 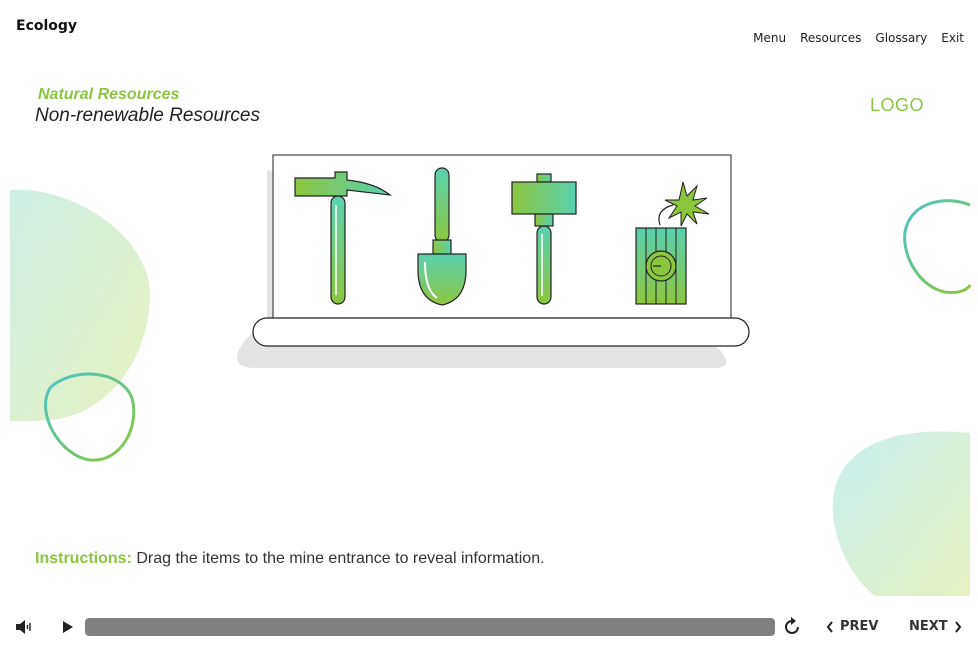 I want to click on replay-icon, so click(x=792, y=627).